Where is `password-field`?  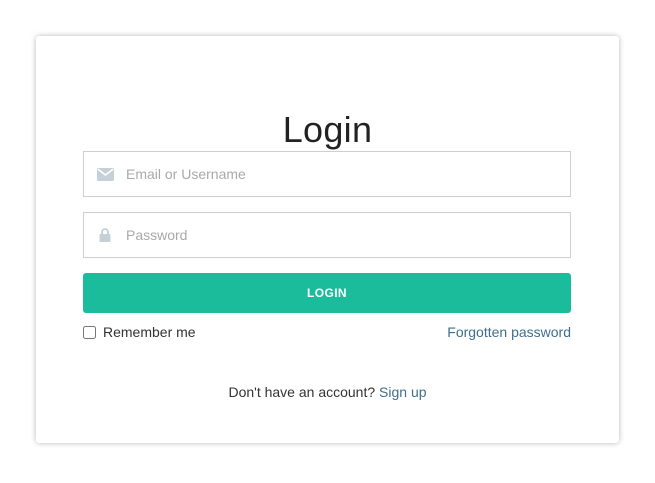
password-field is located at coordinates (327, 235).